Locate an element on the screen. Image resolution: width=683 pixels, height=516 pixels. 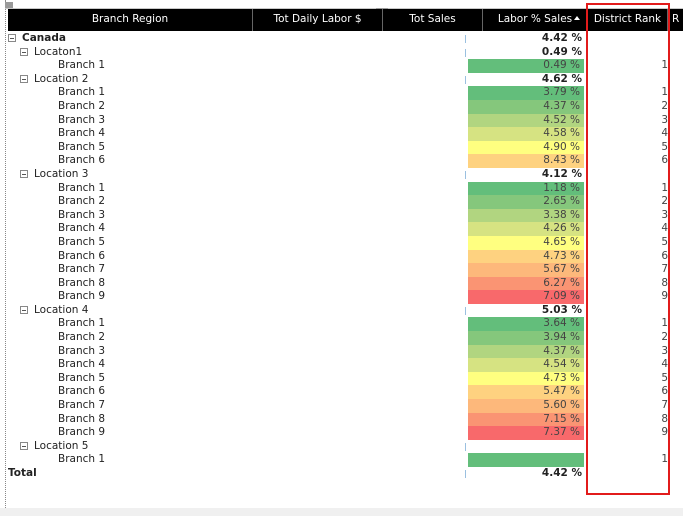
sort-ascending-icon is located at coordinates (577, 18).